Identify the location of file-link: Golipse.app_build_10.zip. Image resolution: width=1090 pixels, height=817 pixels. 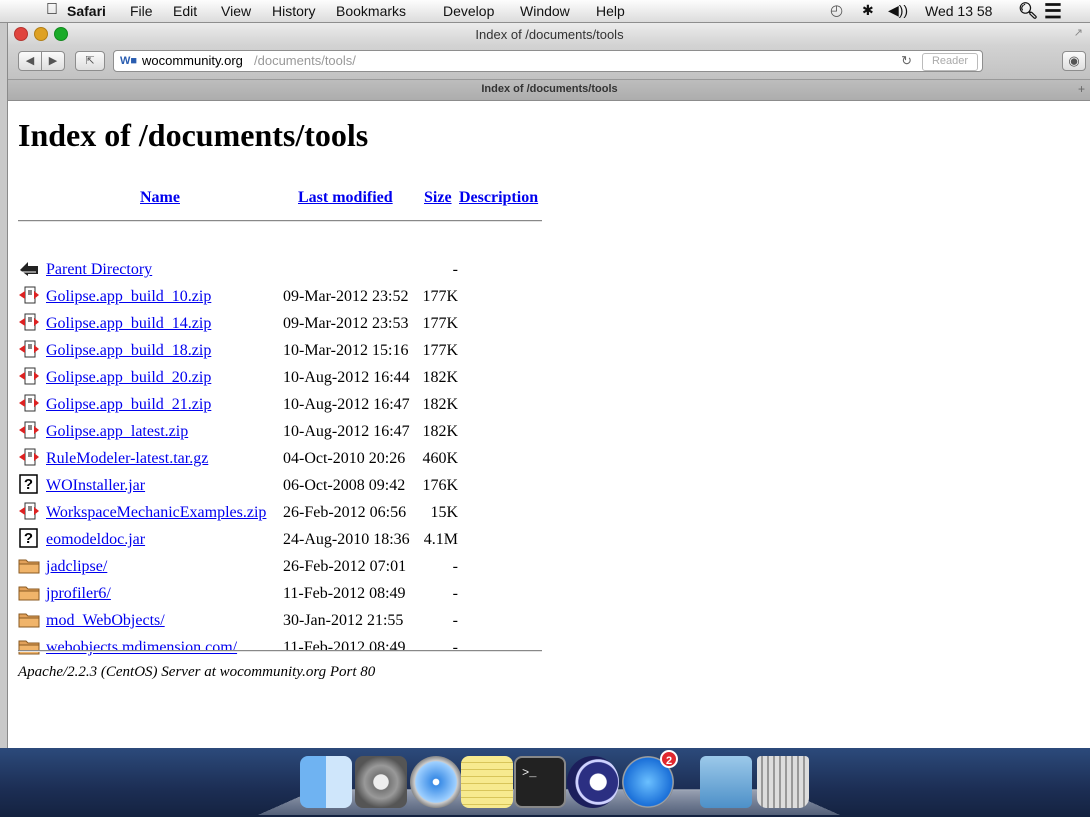
(128, 297).